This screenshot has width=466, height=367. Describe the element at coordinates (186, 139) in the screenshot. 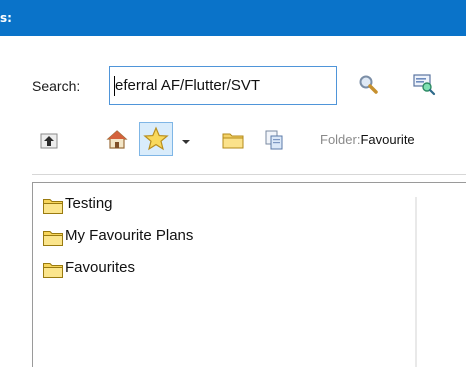

I see `chevron-down-icon` at that location.